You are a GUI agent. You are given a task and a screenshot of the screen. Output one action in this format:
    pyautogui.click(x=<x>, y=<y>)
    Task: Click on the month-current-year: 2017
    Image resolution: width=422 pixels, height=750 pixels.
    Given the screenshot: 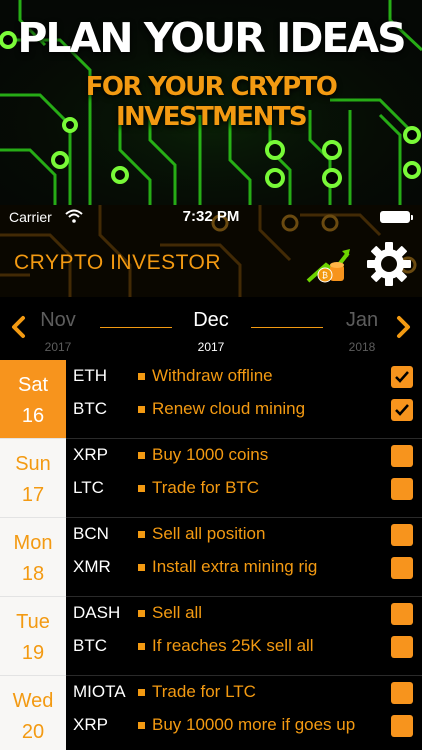 What is the action you would take?
    pyautogui.click(x=211, y=347)
    